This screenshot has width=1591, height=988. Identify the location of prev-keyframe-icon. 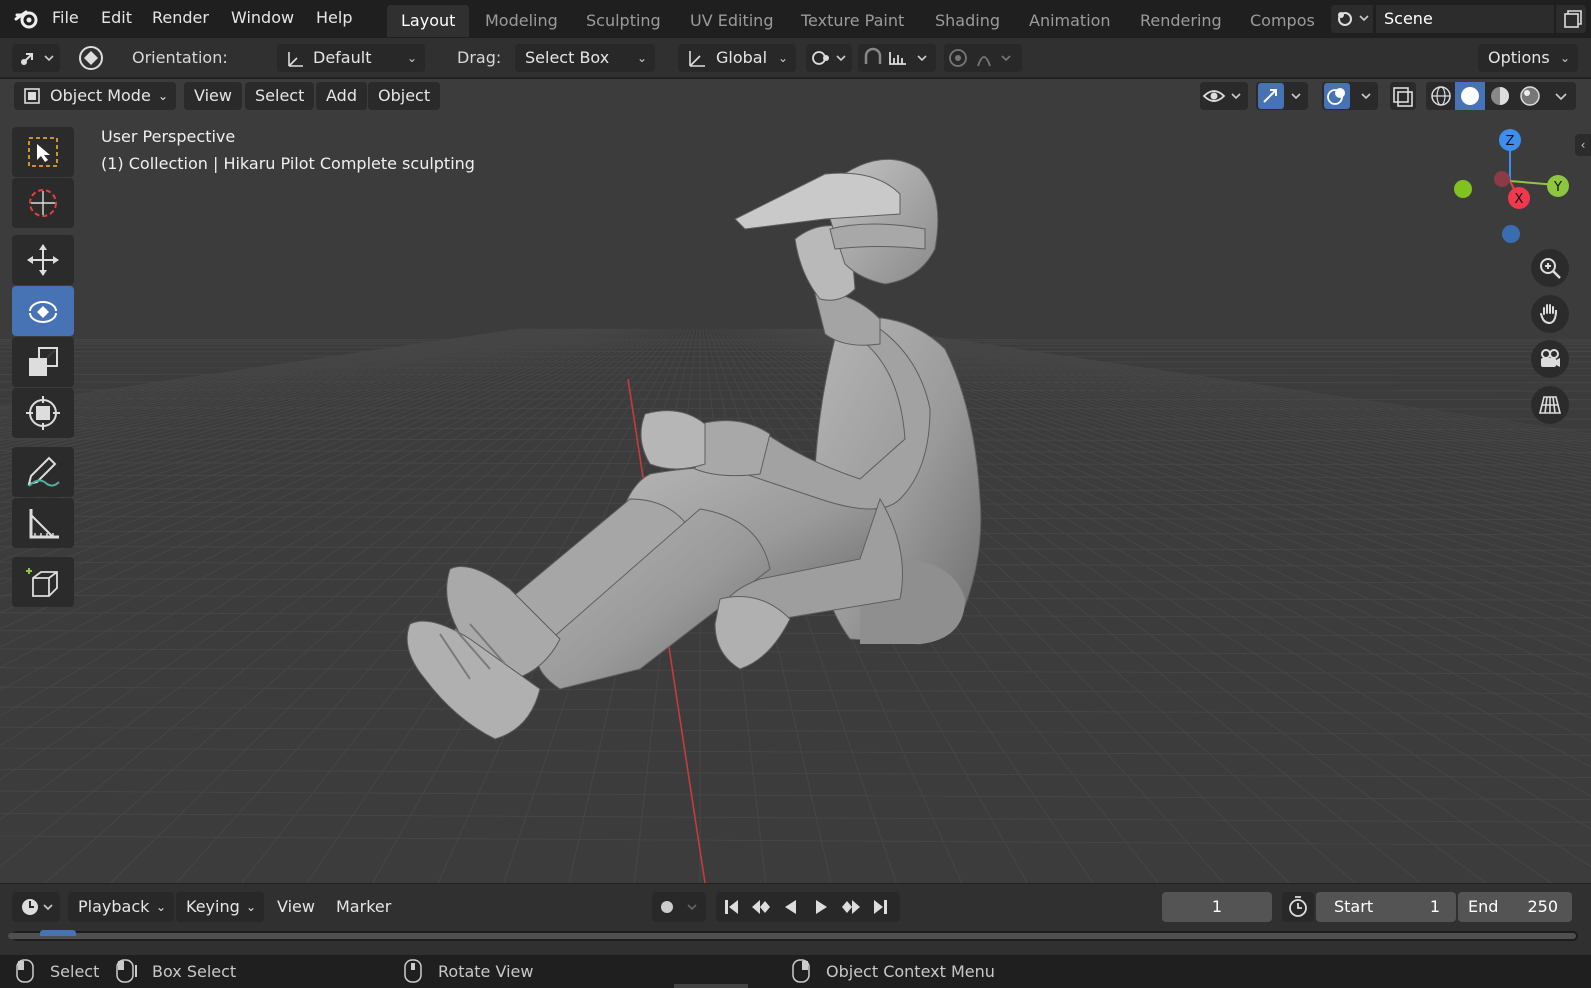
(761, 907).